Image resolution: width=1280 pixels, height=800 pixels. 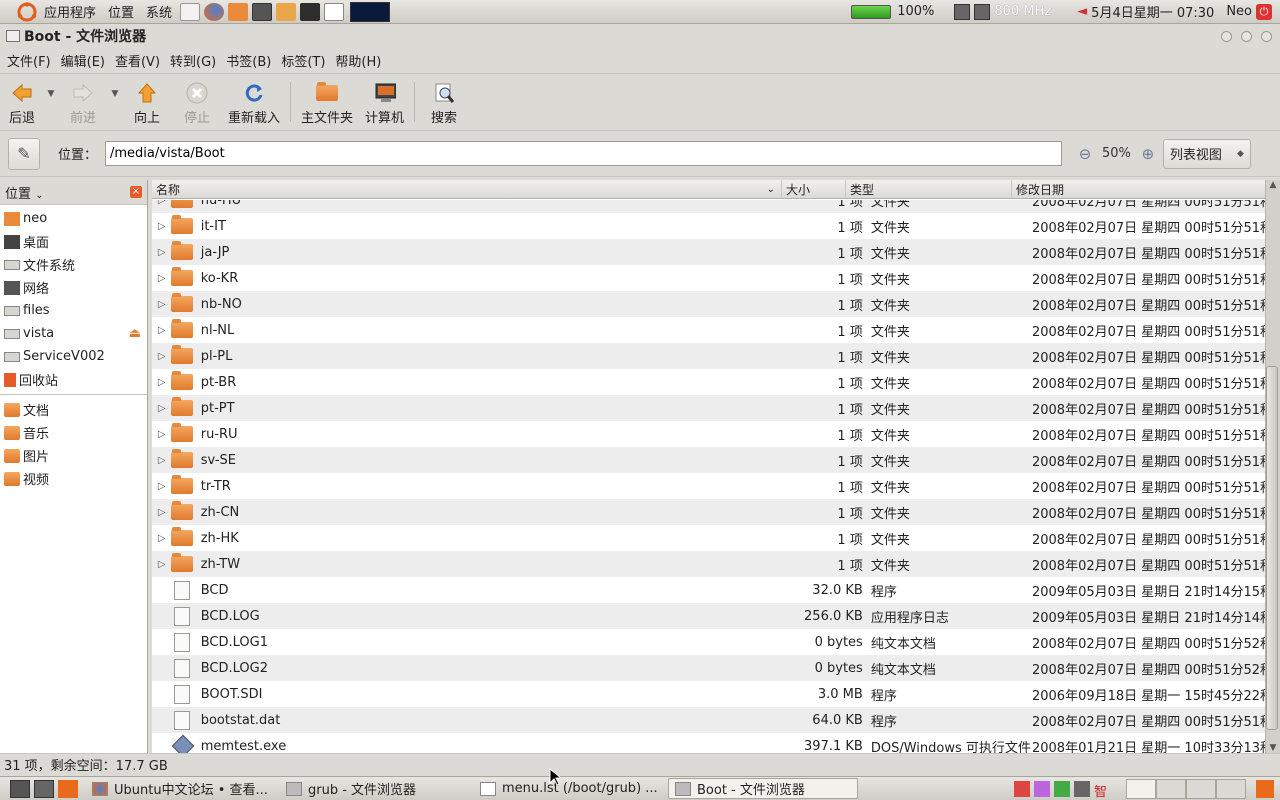 I want to click on system-menu: 系统, so click(x=159, y=11).